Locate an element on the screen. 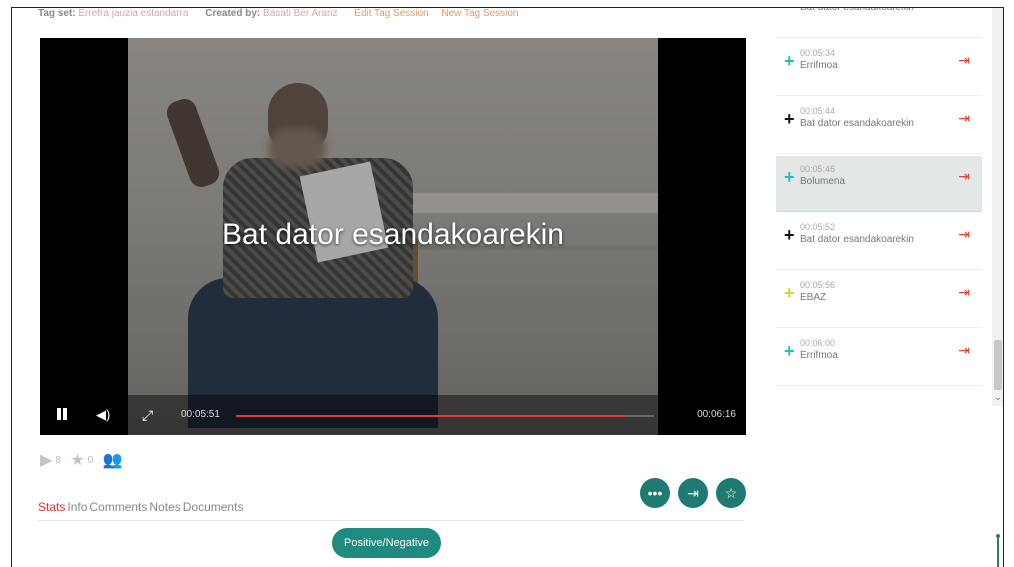  annotation-scrollbar: ⌄ is located at coordinates (997, 207).